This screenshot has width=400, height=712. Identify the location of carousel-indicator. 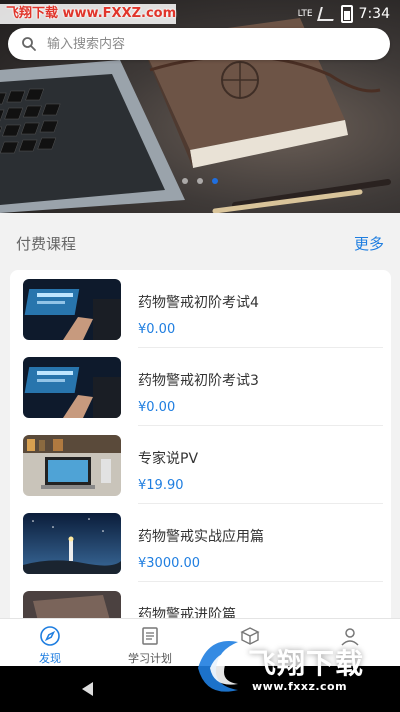
(200, 181).